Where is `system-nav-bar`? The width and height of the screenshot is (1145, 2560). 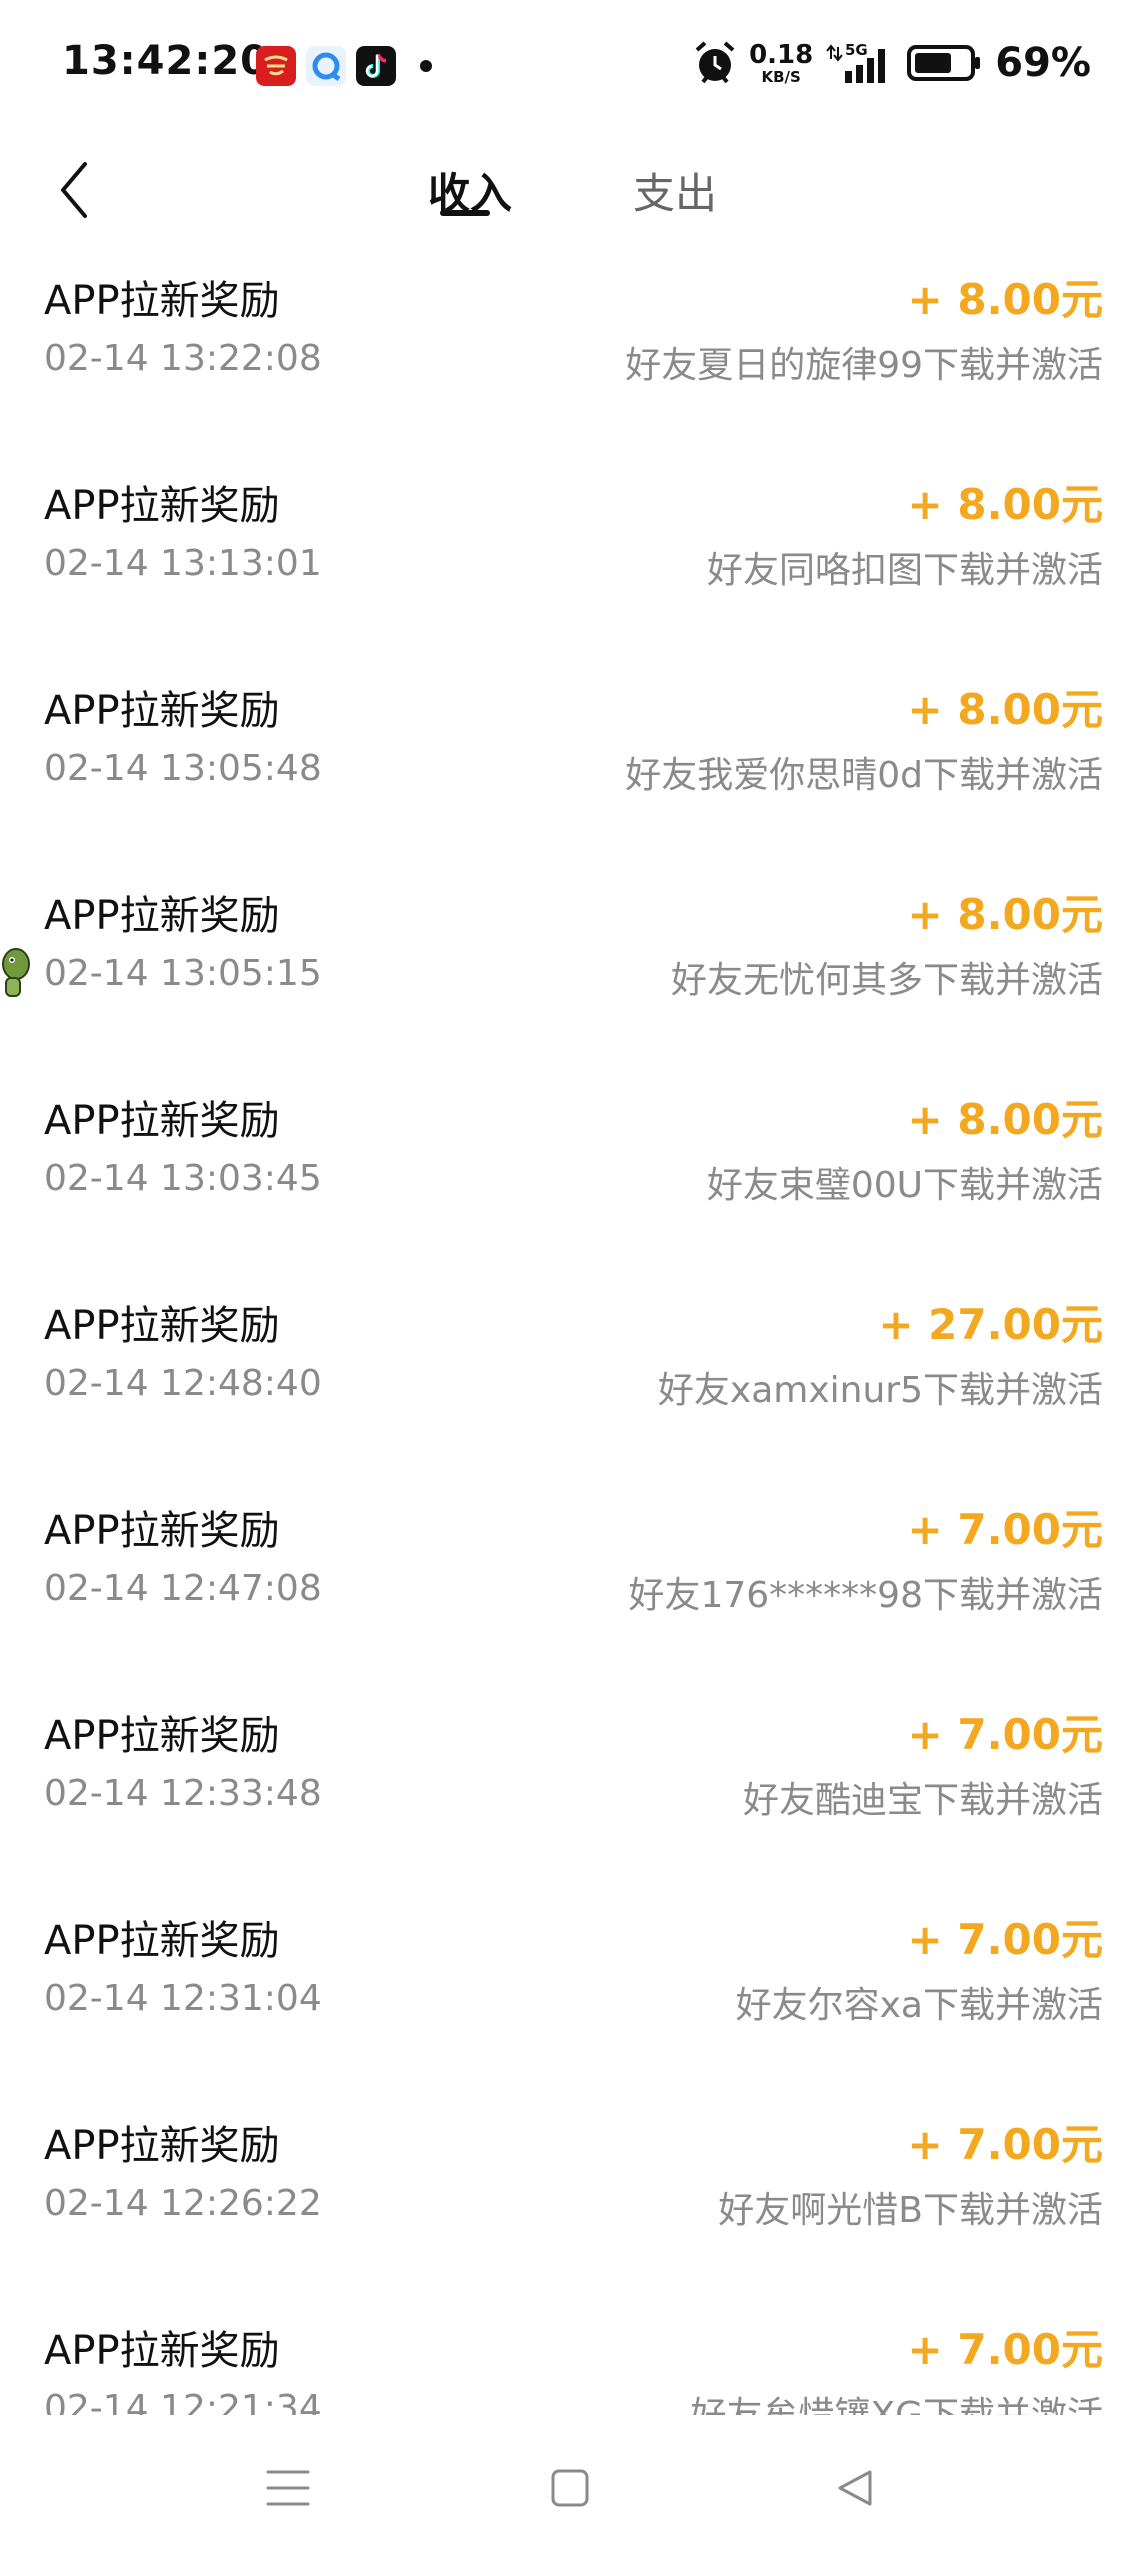 system-nav-bar is located at coordinates (572, 2487).